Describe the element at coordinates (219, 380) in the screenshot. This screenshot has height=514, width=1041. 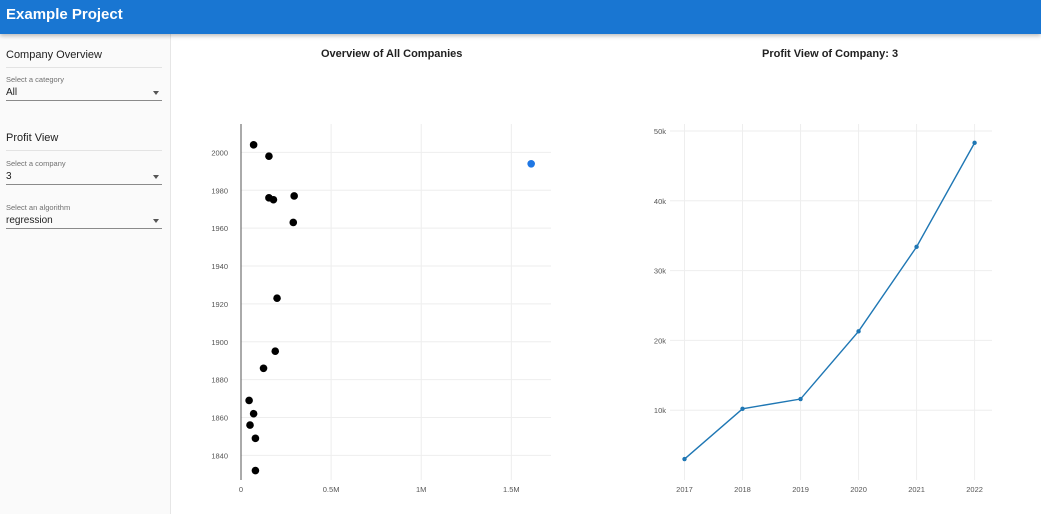
I see `y-tick-label: 1880` at that location.